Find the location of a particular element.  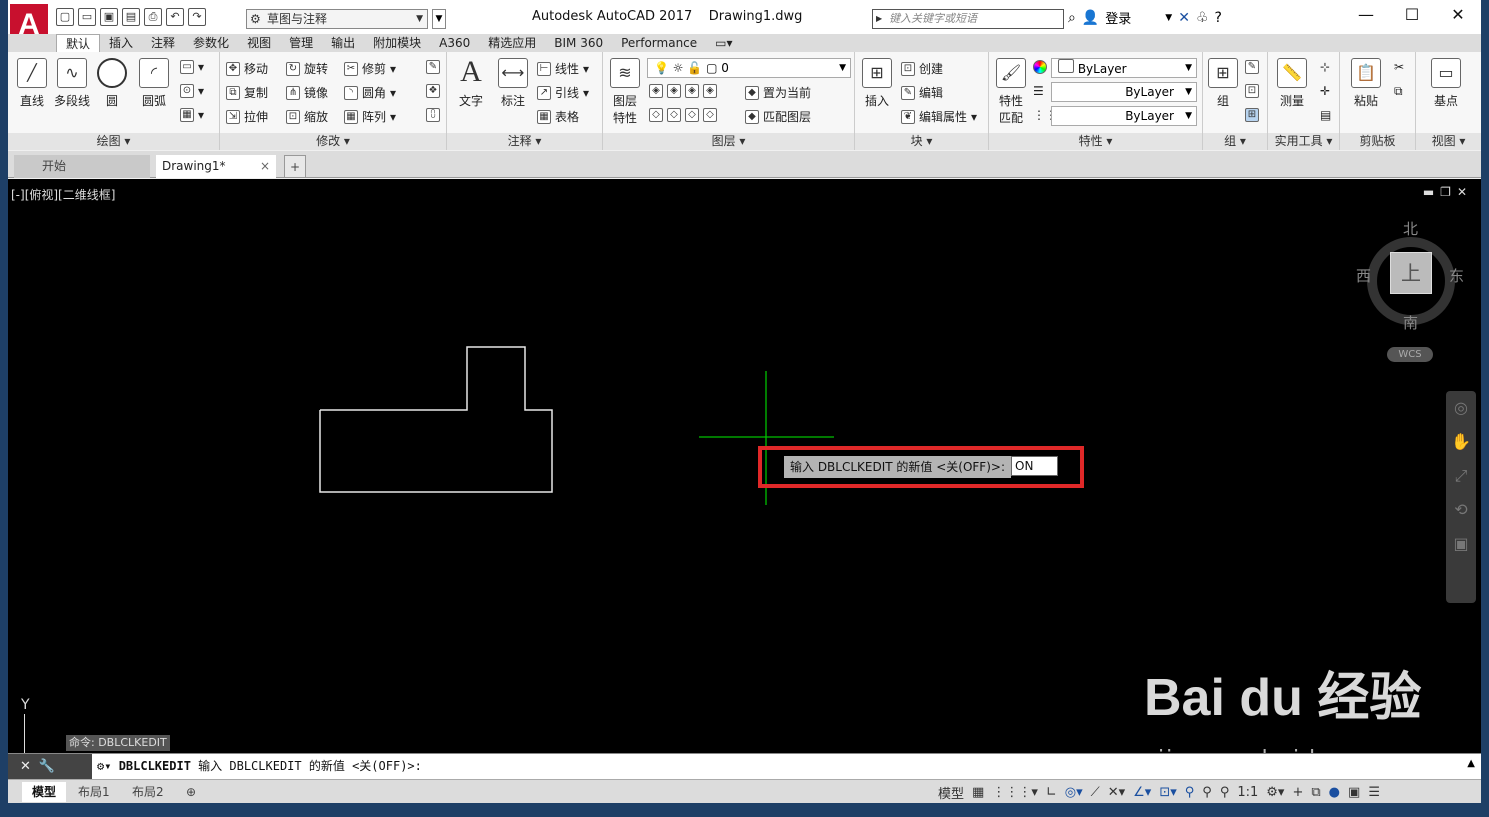

ribbon-options-icon: ▭▾ is located at coordinates (723, 43).